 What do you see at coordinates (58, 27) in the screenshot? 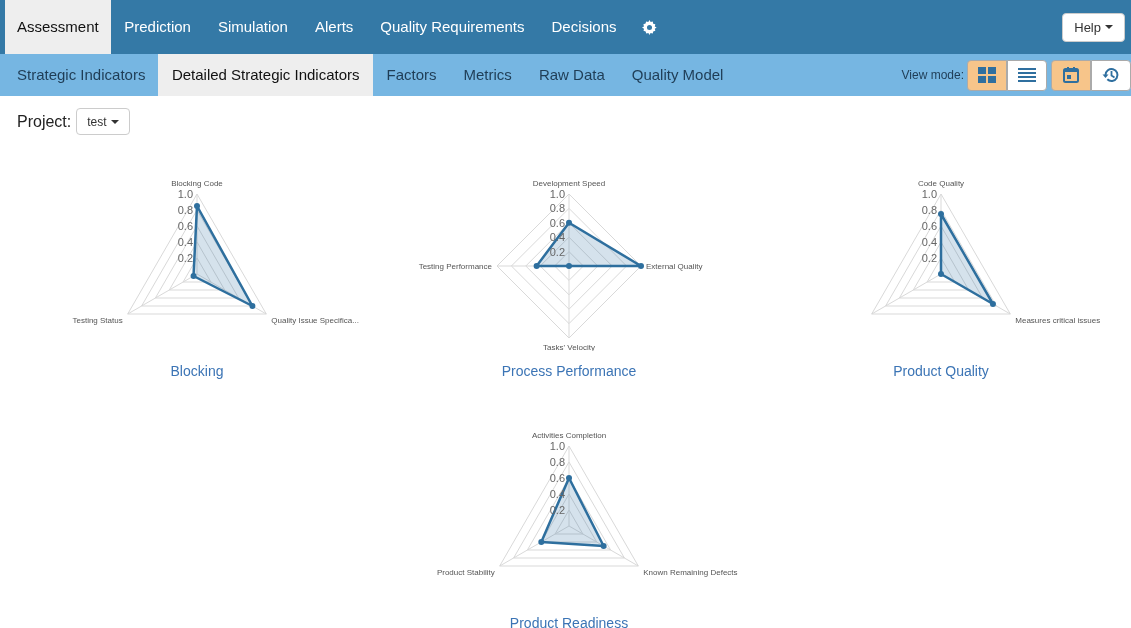
I see `nav-tab: Assessment` at bounding box center [58, 27].